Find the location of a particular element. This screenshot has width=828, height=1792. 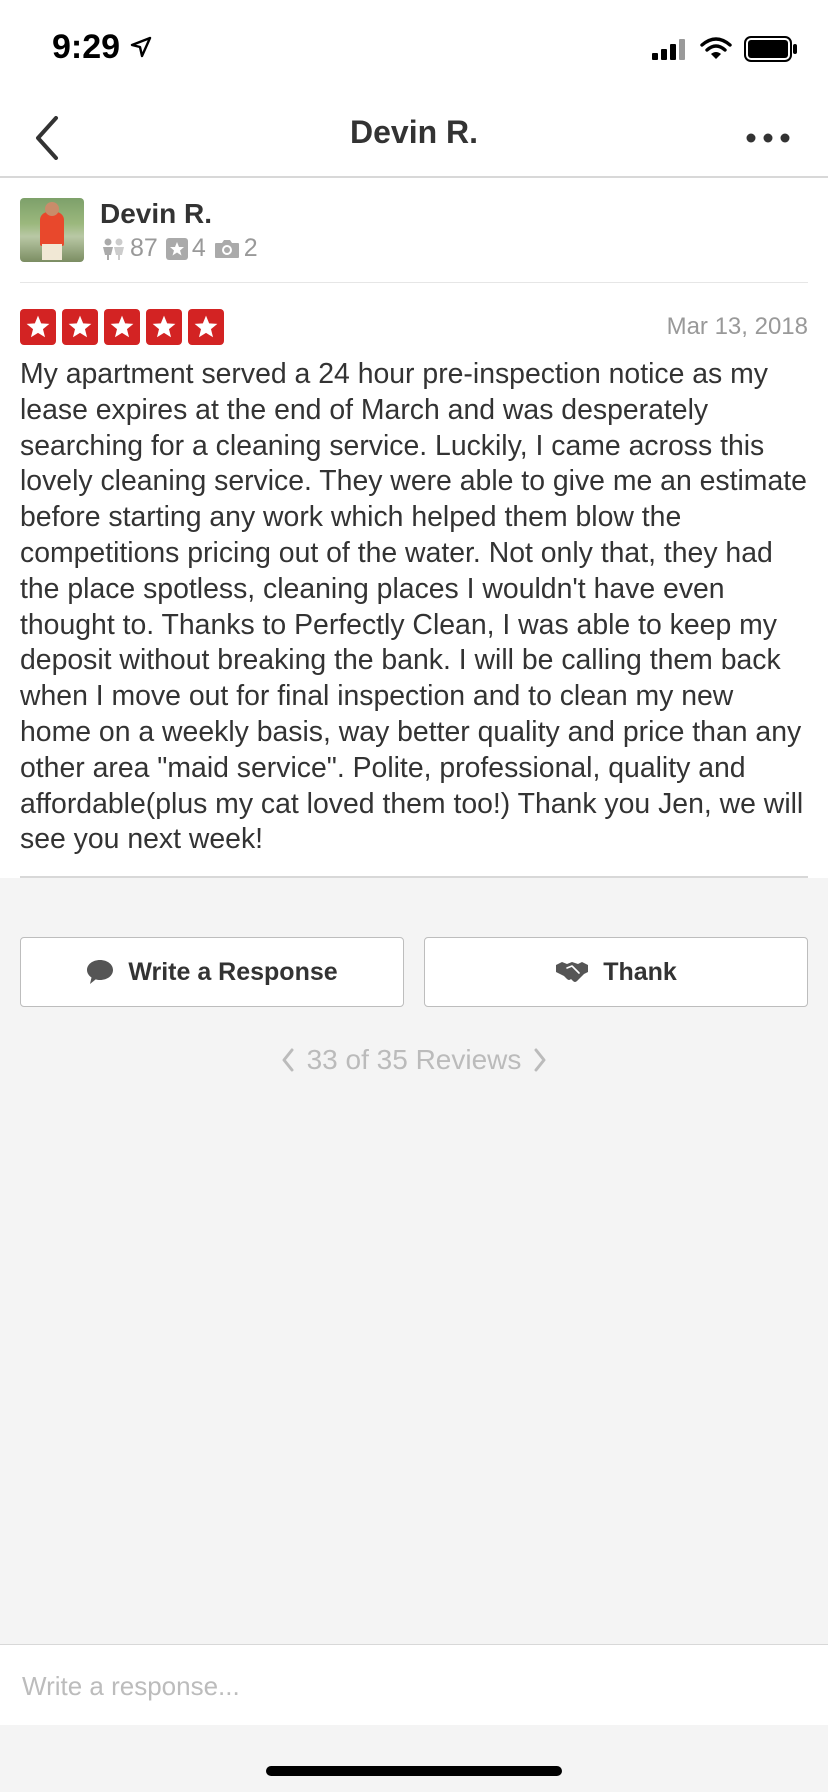

status-icons is located at coordinates (725, 49).